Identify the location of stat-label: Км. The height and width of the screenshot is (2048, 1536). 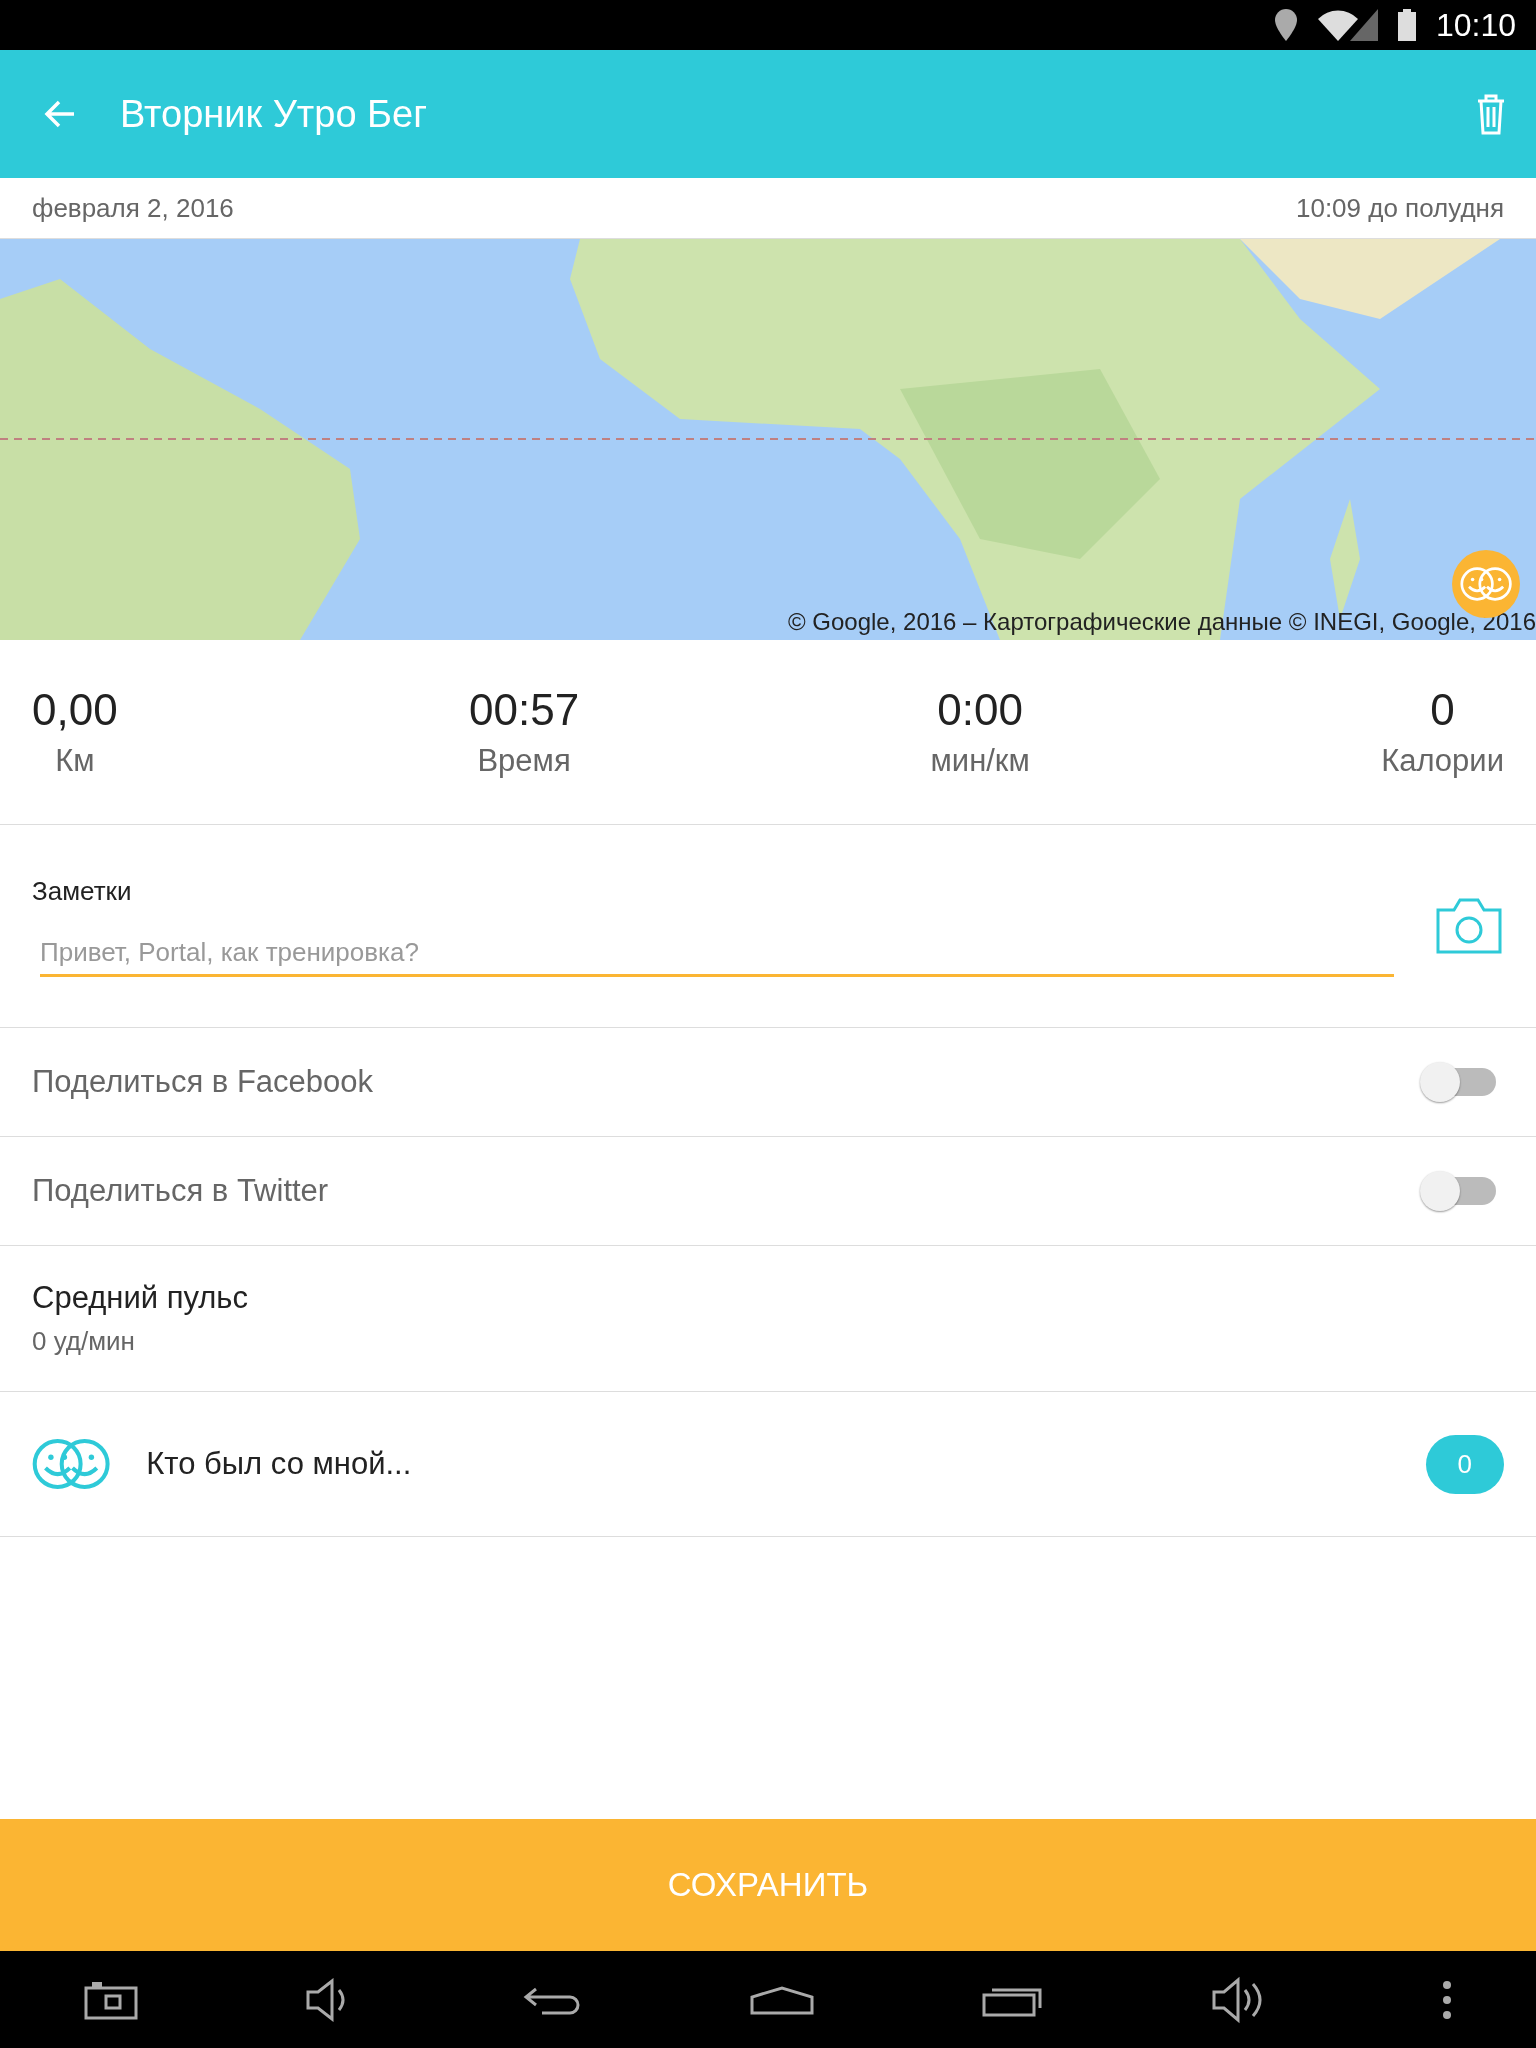
(75, 761).